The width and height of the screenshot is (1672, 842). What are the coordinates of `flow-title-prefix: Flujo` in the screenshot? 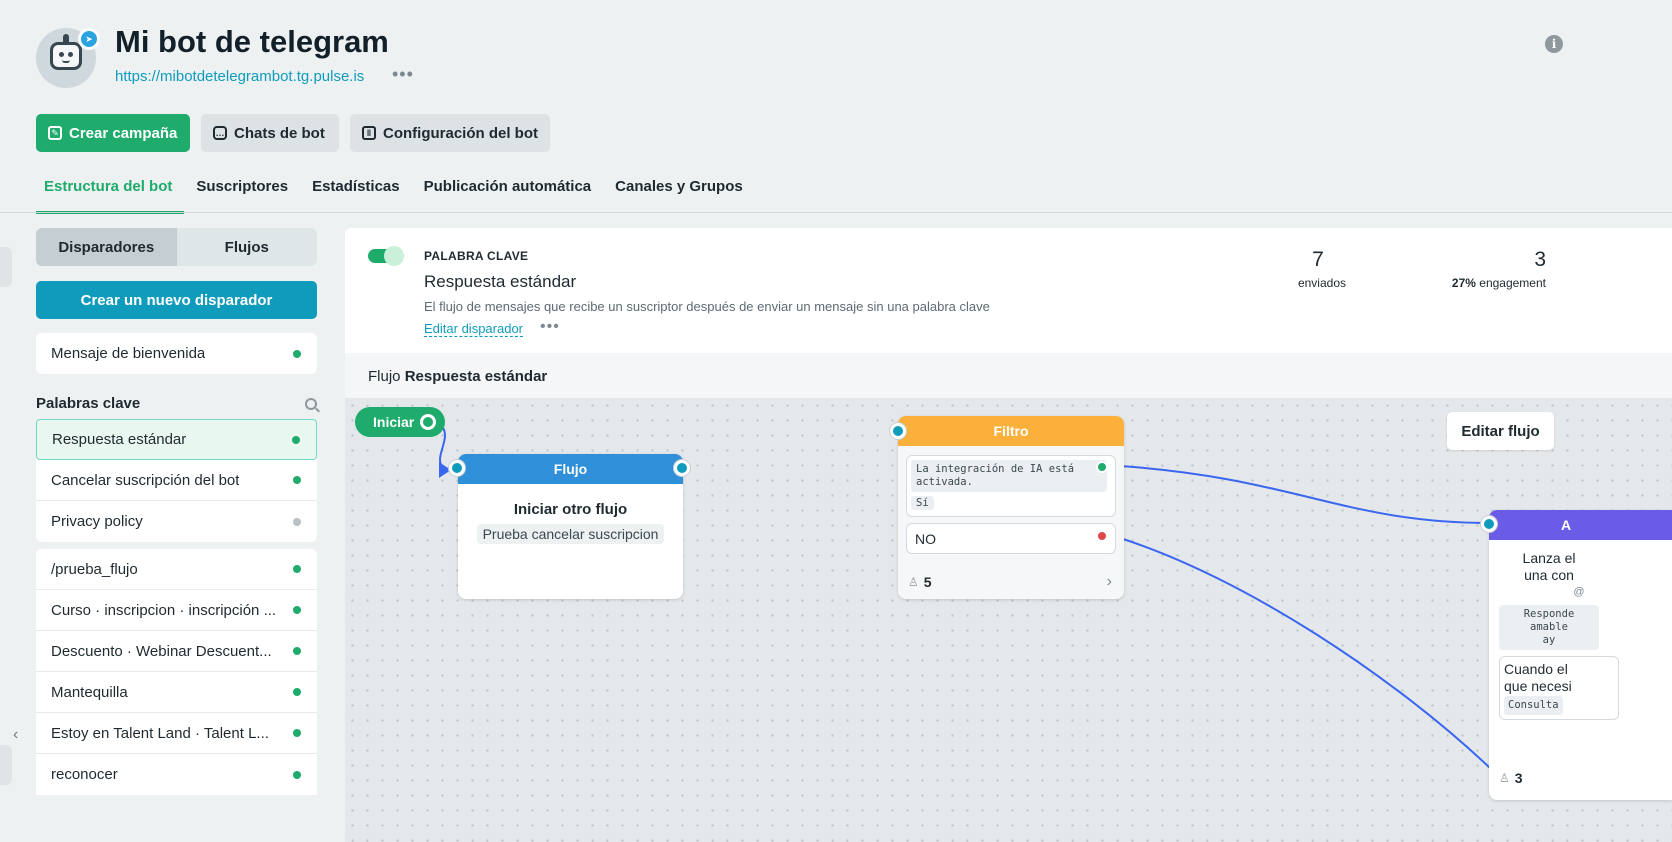 It's located at (384, 376).